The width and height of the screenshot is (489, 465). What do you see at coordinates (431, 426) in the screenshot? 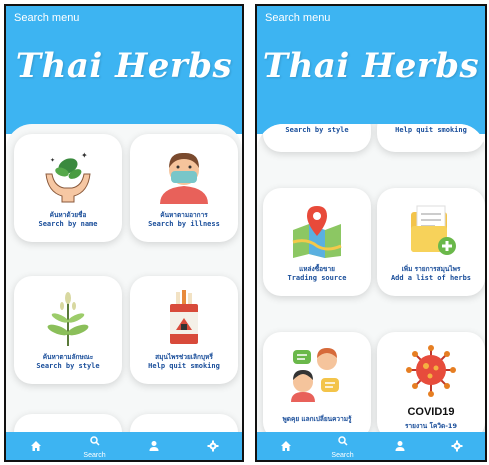
I see `card-thai-label: รายงาน โควิด-19` at bounding box center [431, 426].